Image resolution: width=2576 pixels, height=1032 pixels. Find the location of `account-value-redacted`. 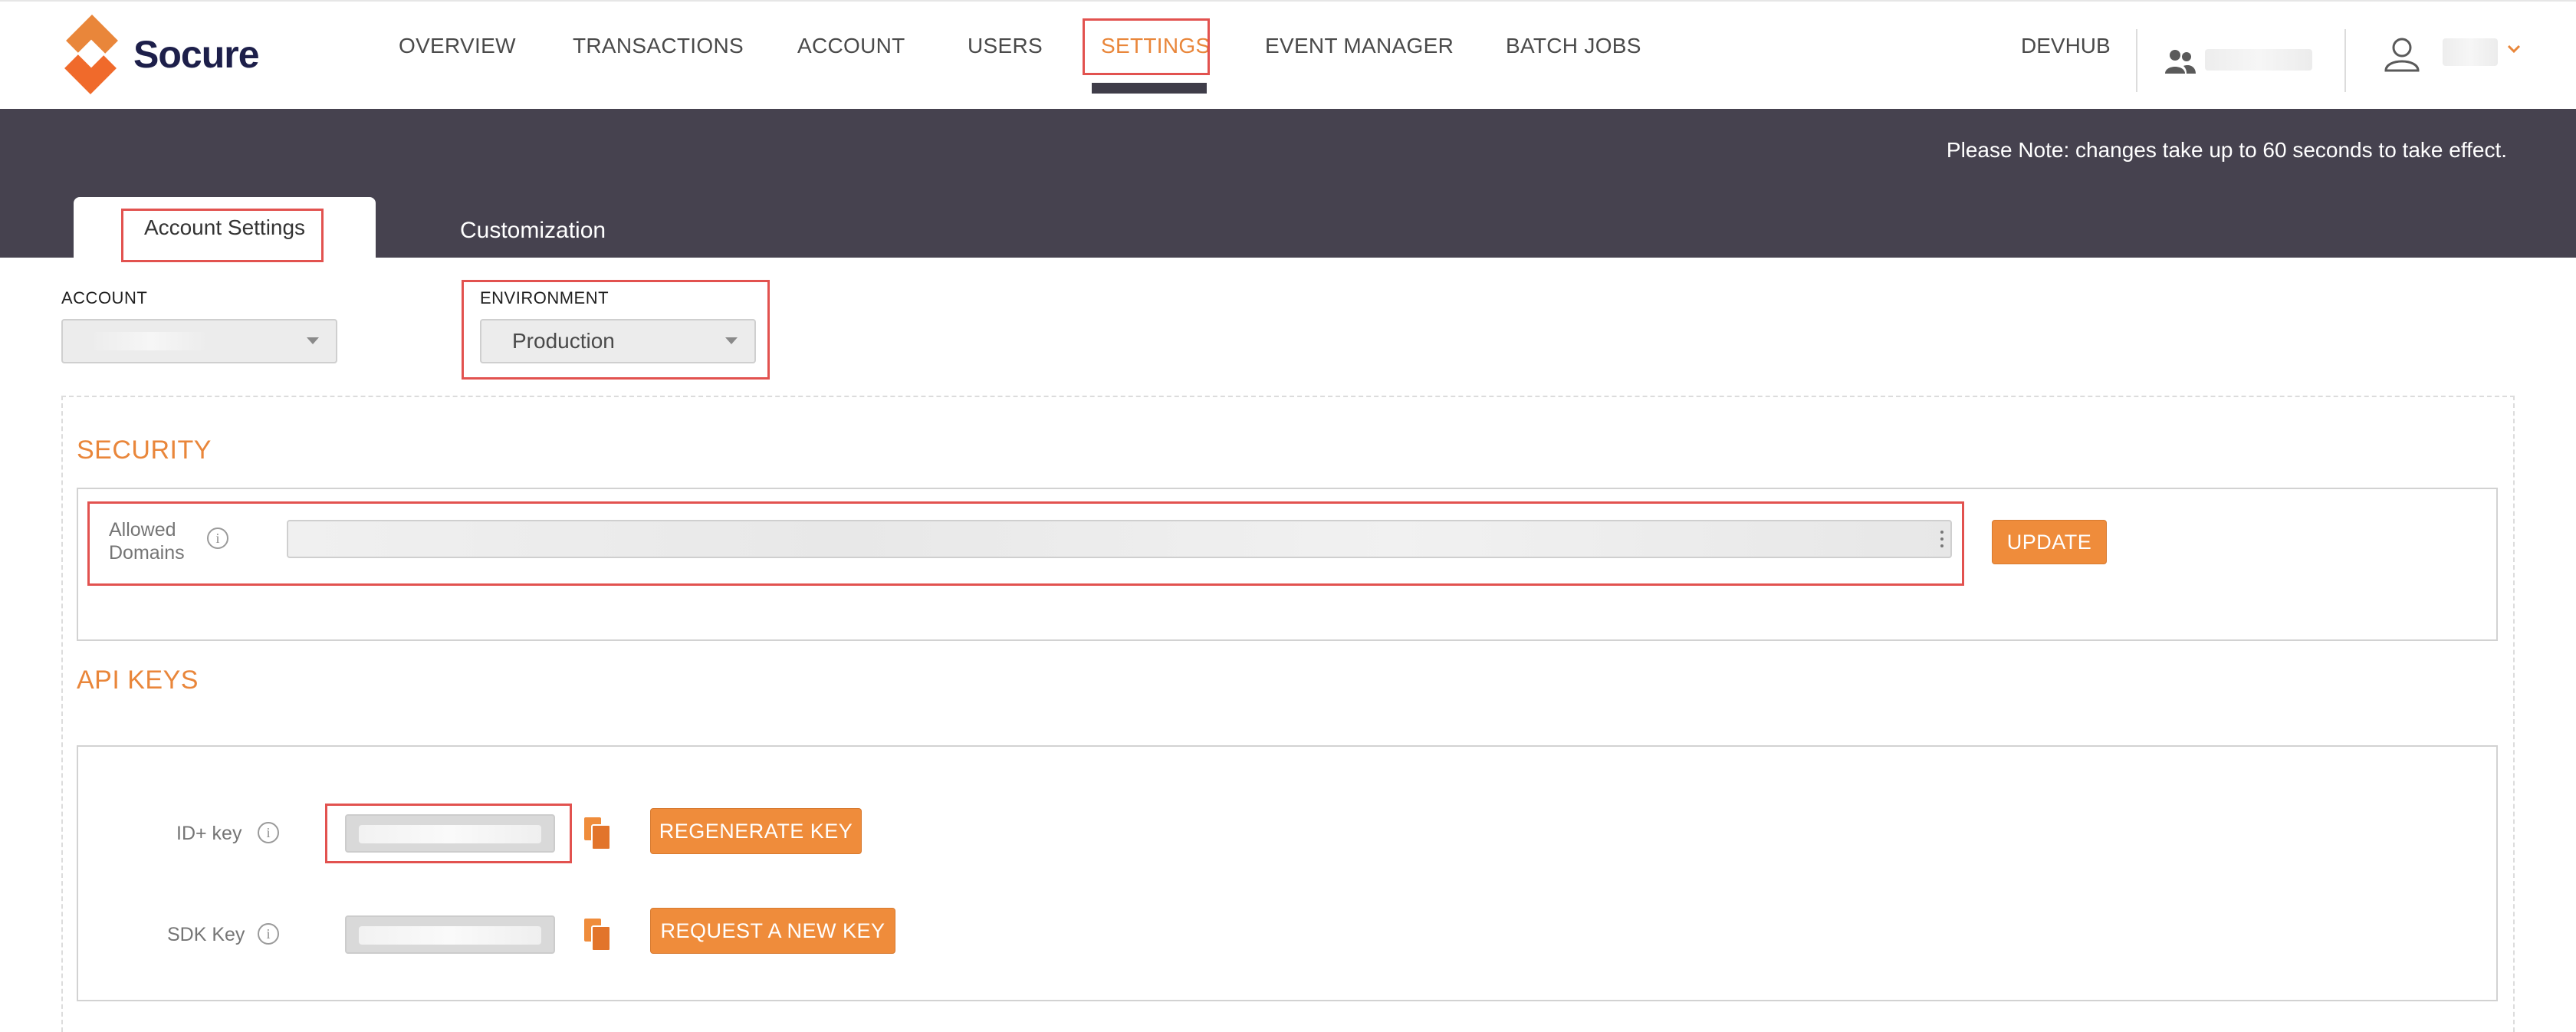

account-value-redacted is located at coordinates (151, 341).